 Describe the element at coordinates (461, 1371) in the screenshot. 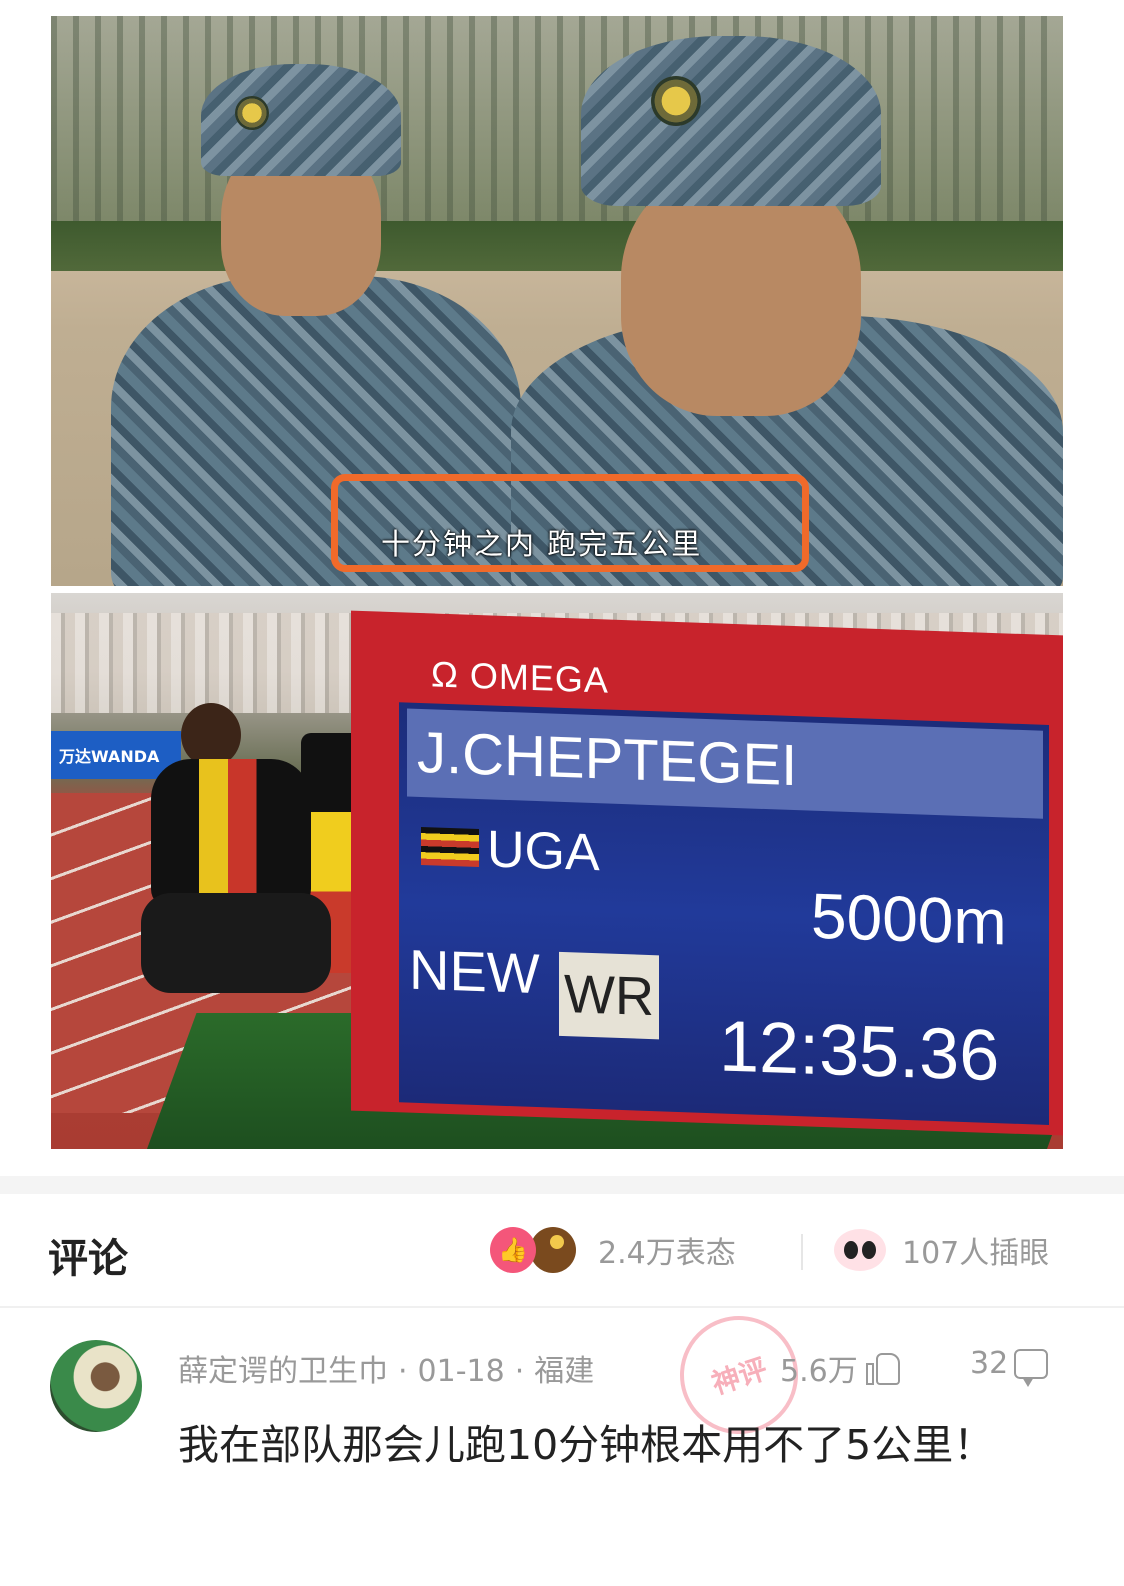

I see `comment-date: 01-18` at that location.